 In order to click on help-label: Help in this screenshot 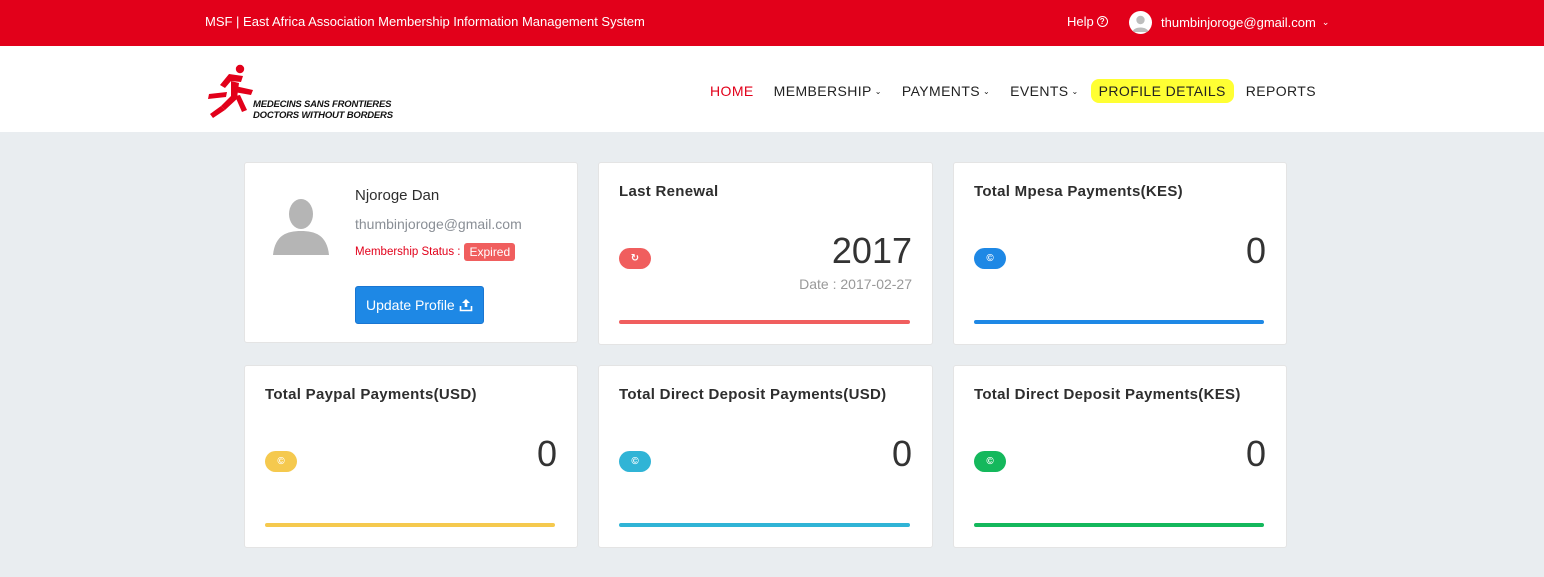, I will do `click(1080, 21)`.